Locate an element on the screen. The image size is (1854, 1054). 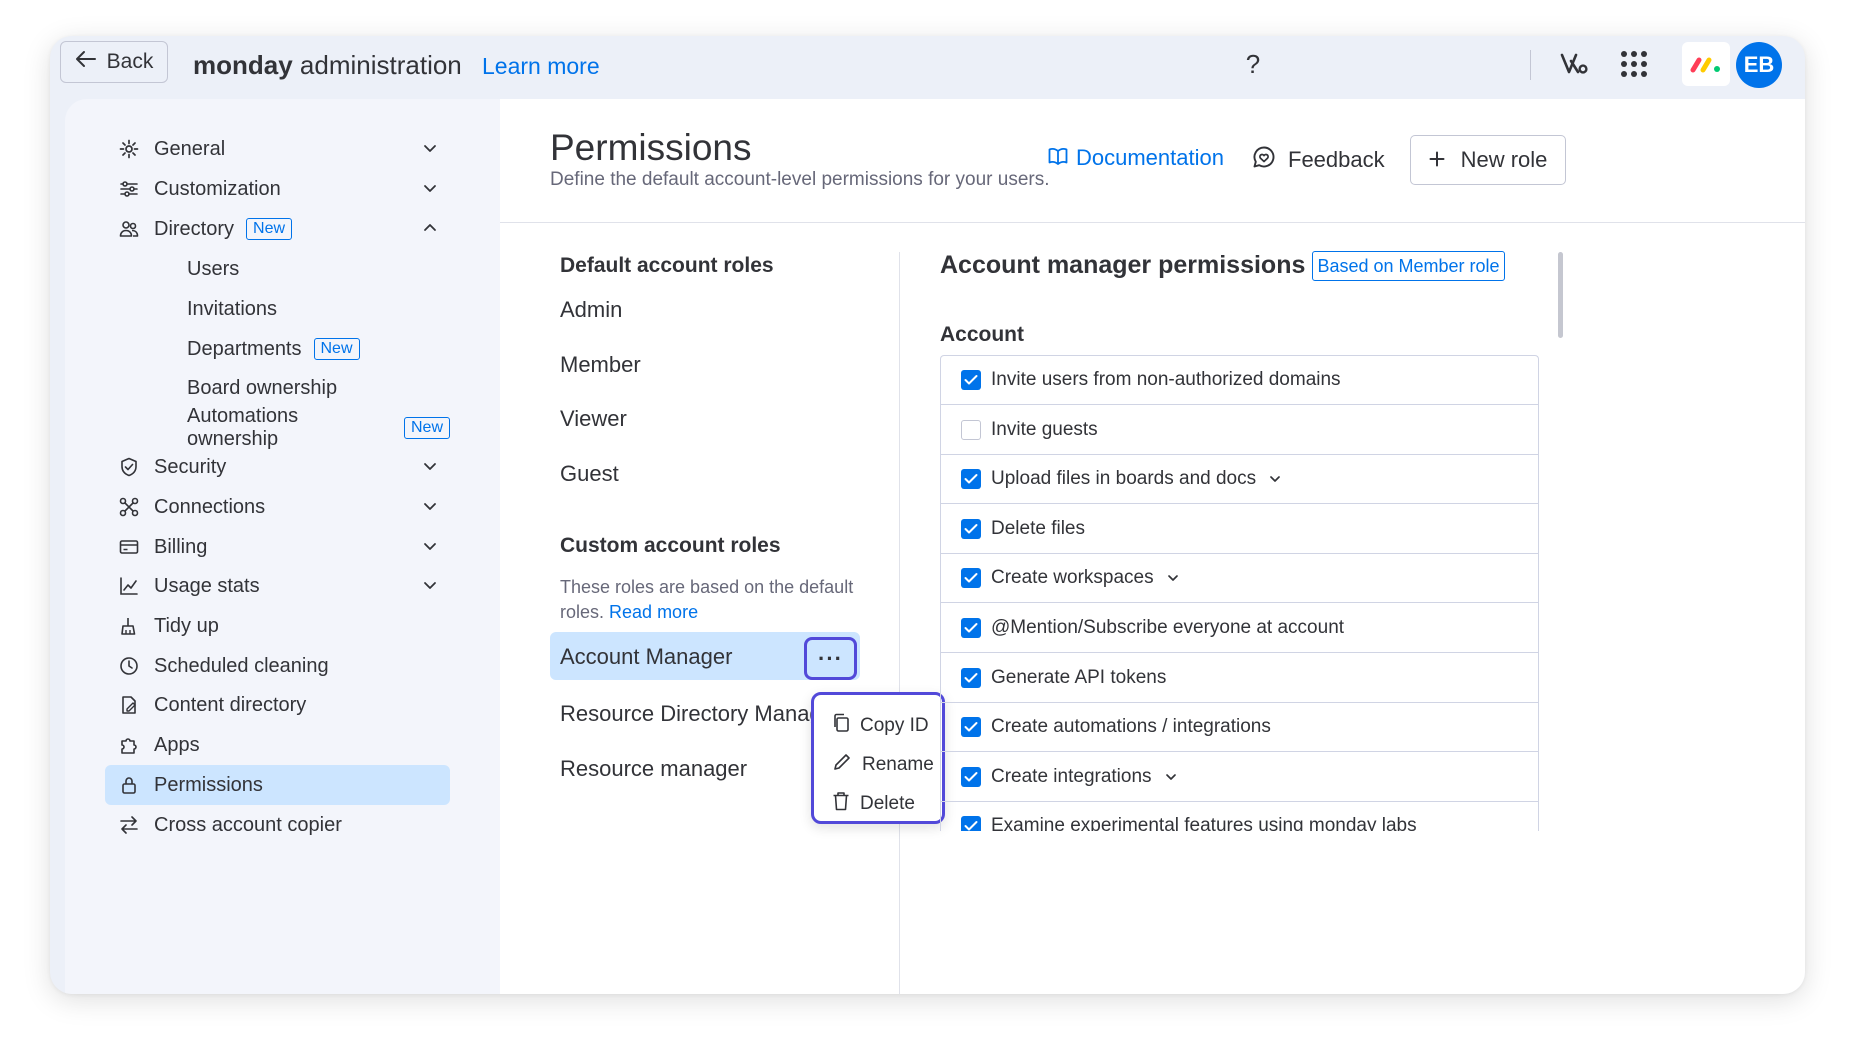
role-label: Account Manager is located at coordinates (646, 656).